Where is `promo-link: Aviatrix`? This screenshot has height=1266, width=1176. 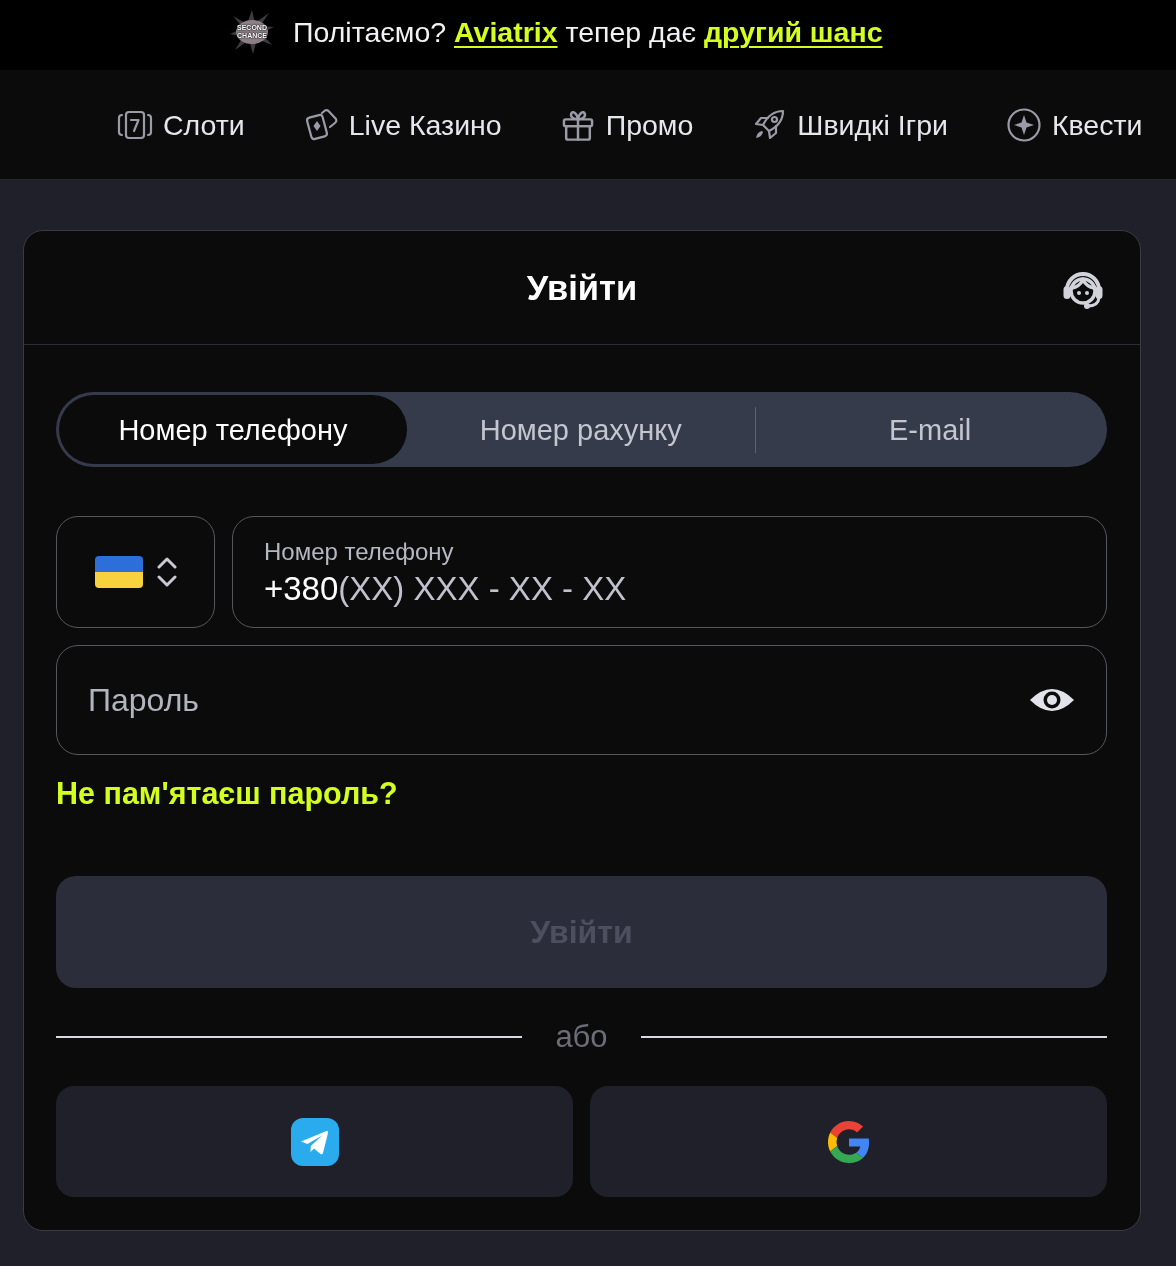 promo-link: Aviatrix is located at coordinates (506, 32).